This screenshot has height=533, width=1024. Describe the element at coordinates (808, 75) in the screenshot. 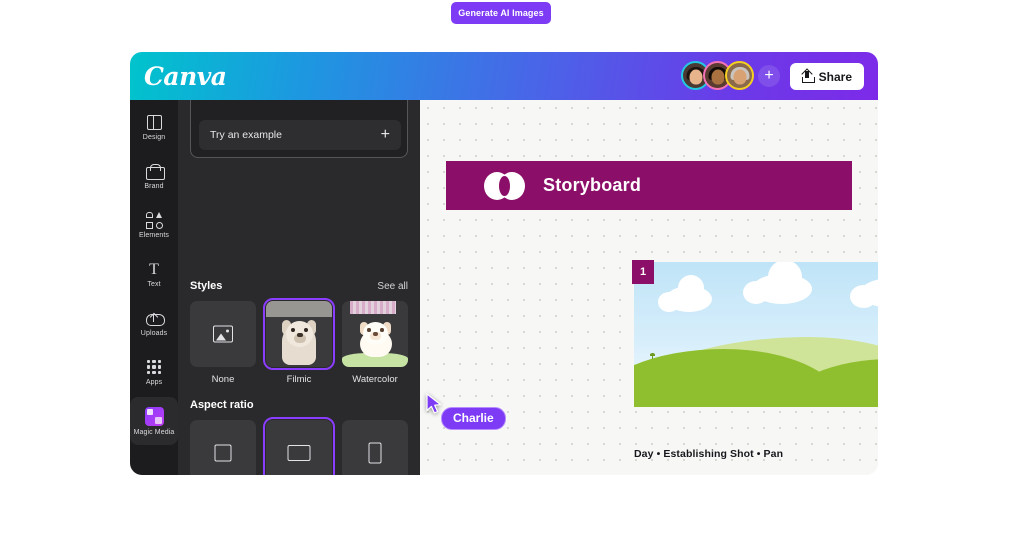

I see `share-upload-icon` at that location.